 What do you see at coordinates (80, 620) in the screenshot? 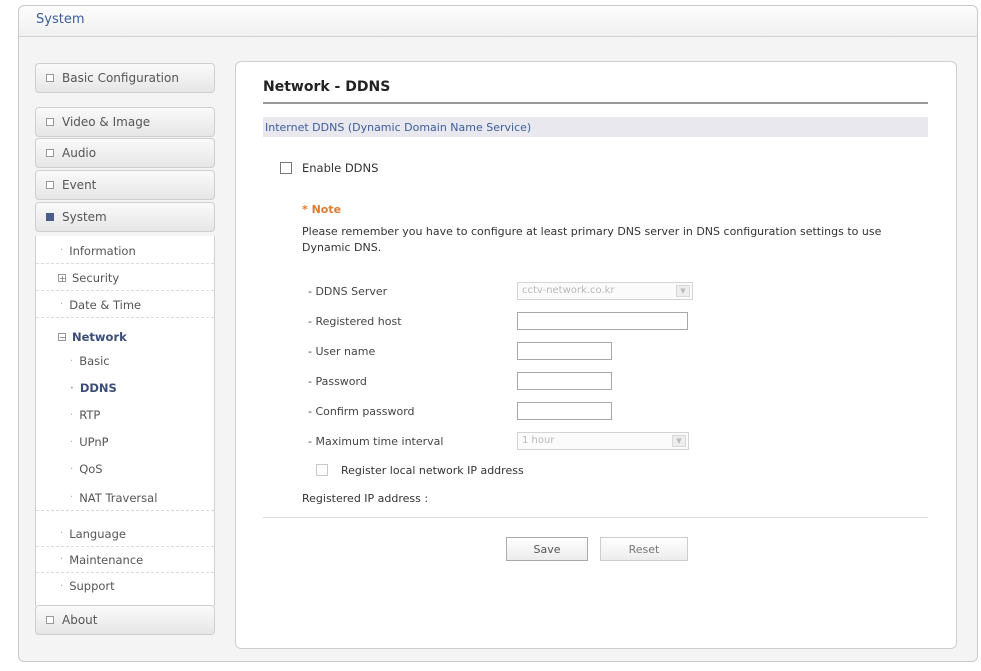
I see `sidebar-item-label: About` at bounding box center [80, 620].